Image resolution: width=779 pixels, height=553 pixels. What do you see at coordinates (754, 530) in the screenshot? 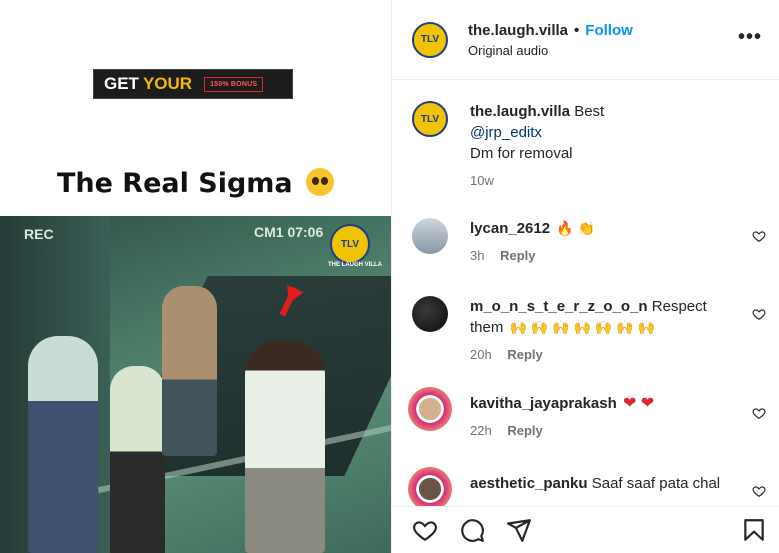
I see `save-icon` at bounding box center [754, 530].